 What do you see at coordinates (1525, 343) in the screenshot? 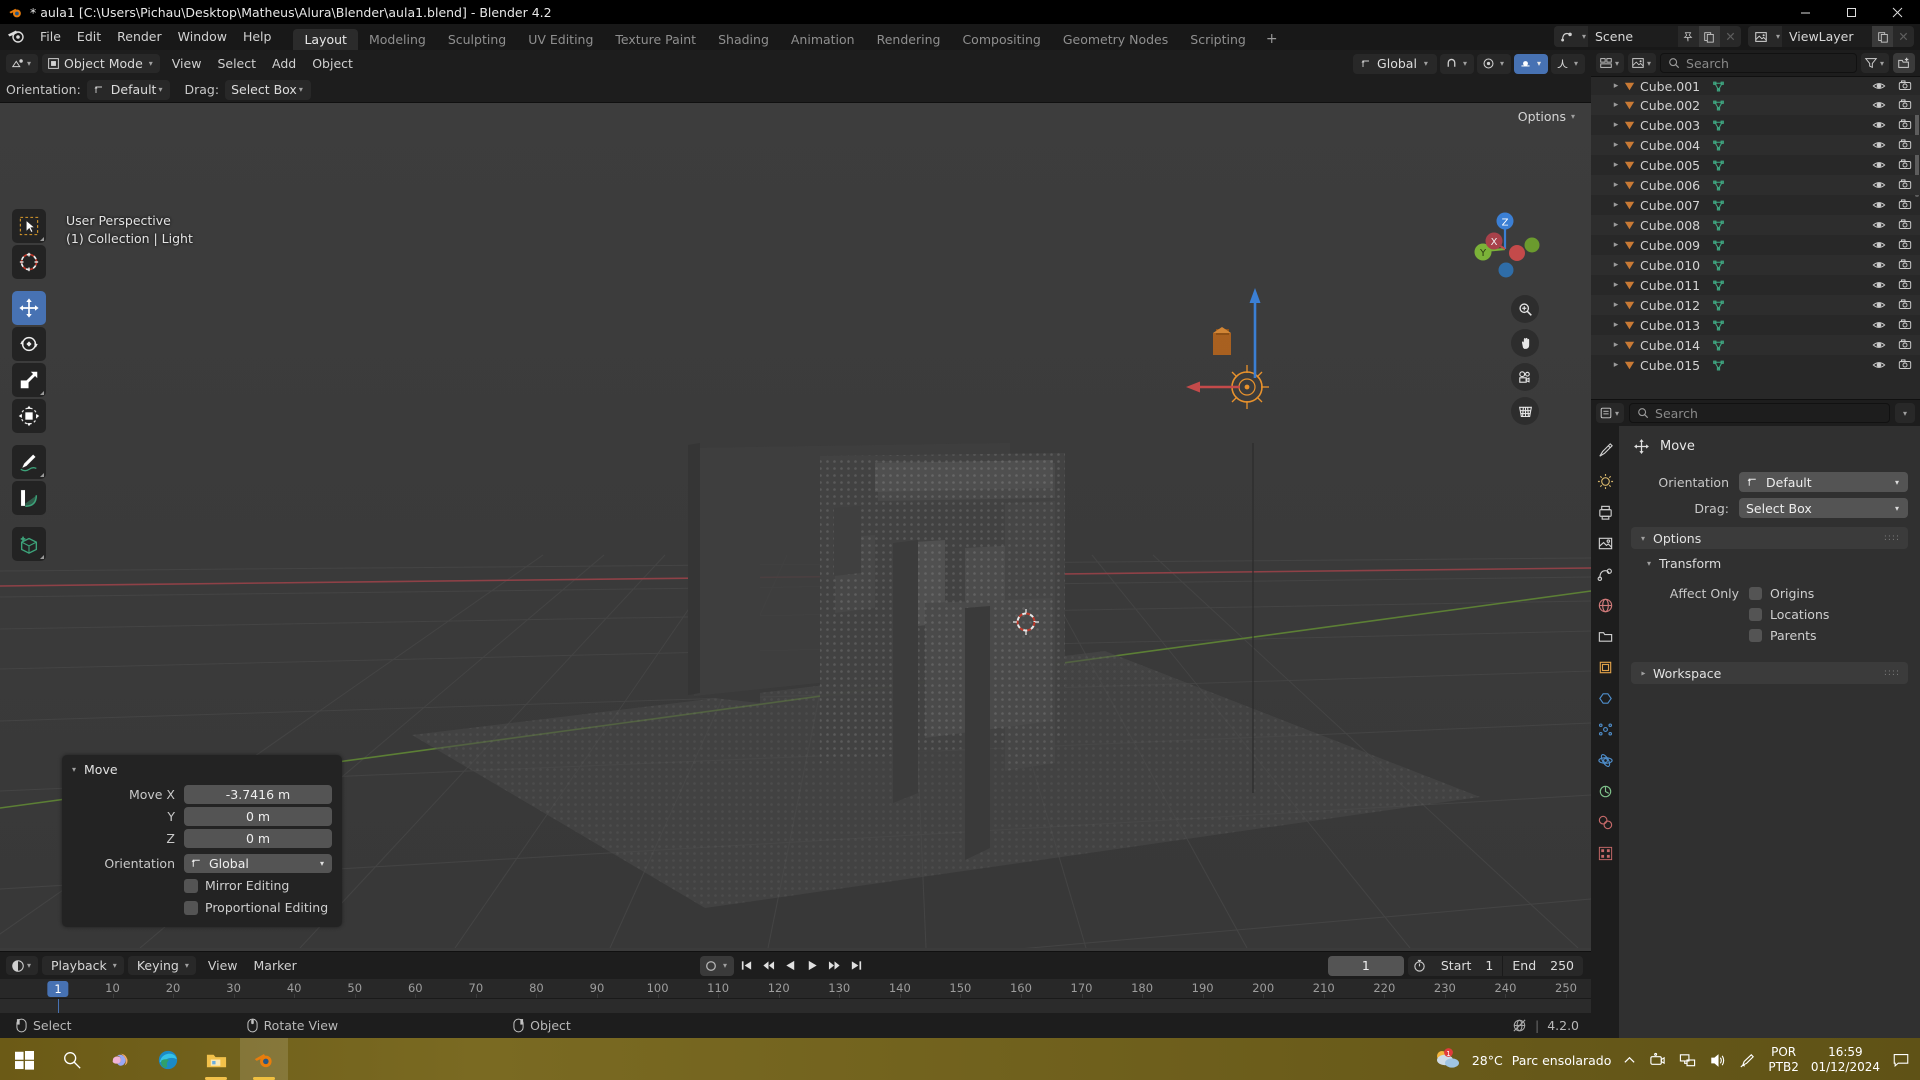
I see `pan-view-icon` at bounding box center [1525, 343].